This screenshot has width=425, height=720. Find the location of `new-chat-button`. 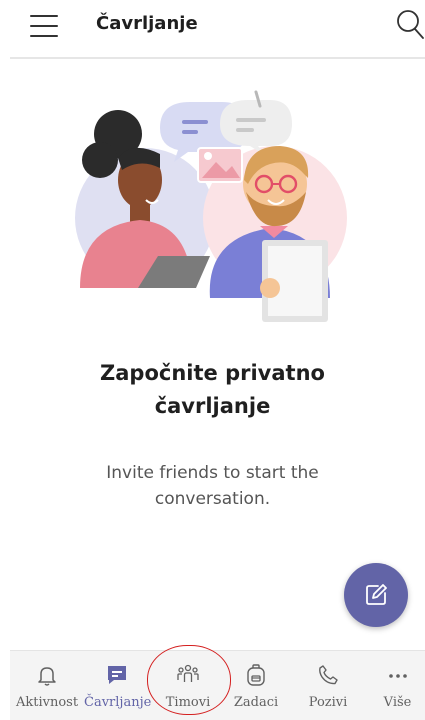

new-chat-button is located at coordinates (376, 595).